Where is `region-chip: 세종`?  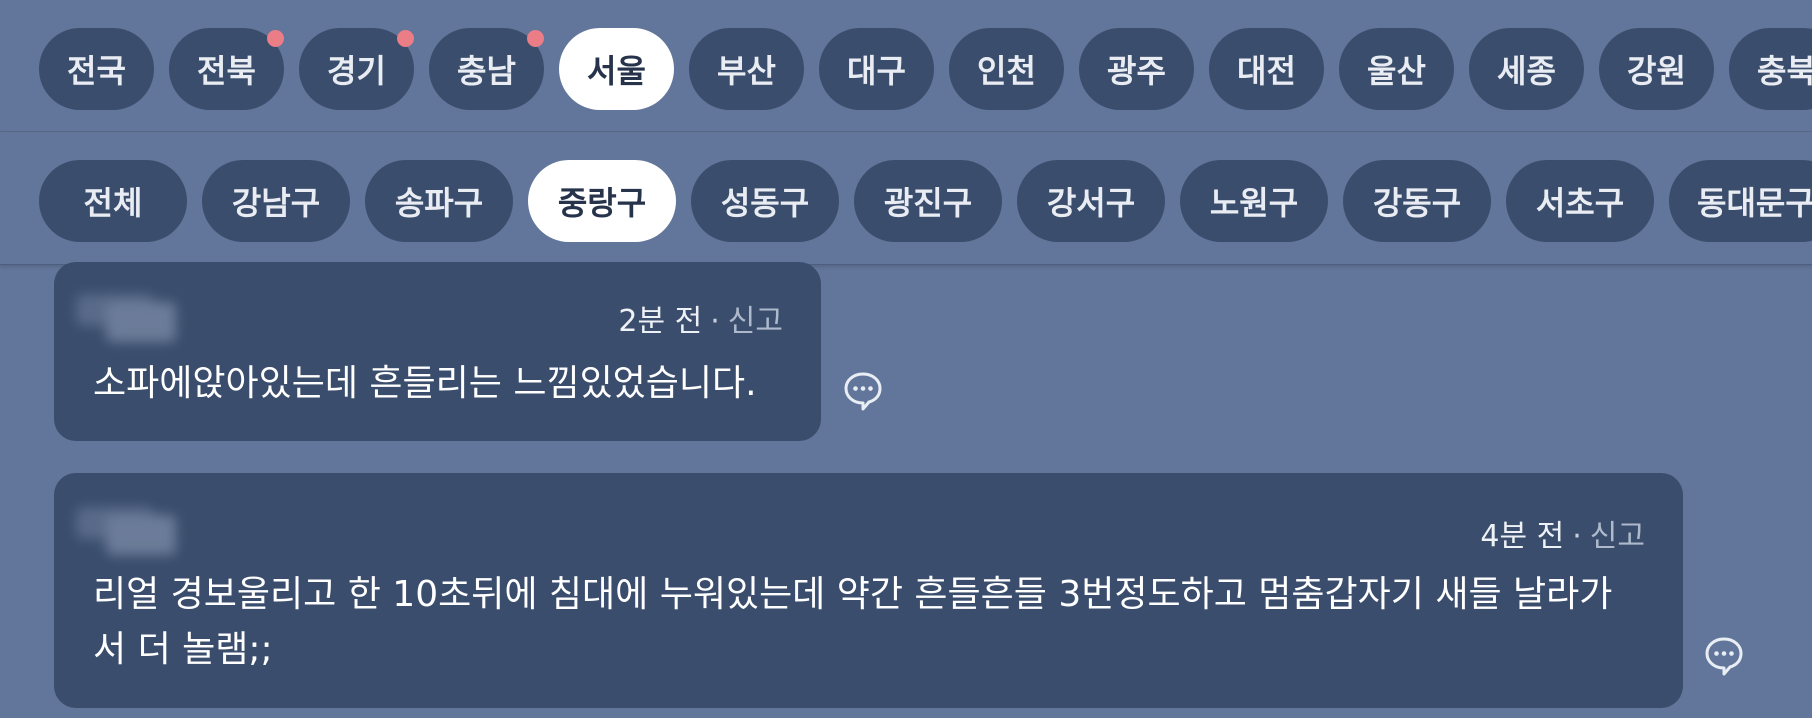 region-chip: 세종 is located at coordinates (1526, 69).